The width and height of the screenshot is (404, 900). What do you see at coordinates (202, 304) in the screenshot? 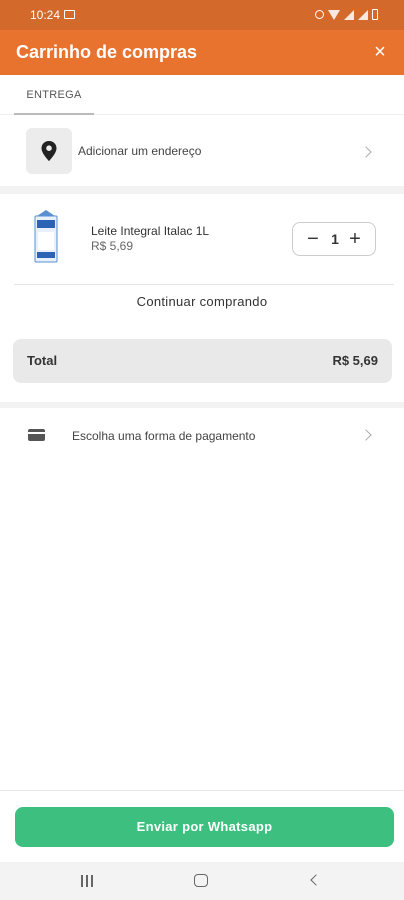
I see `continue-shopping-button: Continuar comprando` at bounding box center [202, 304].